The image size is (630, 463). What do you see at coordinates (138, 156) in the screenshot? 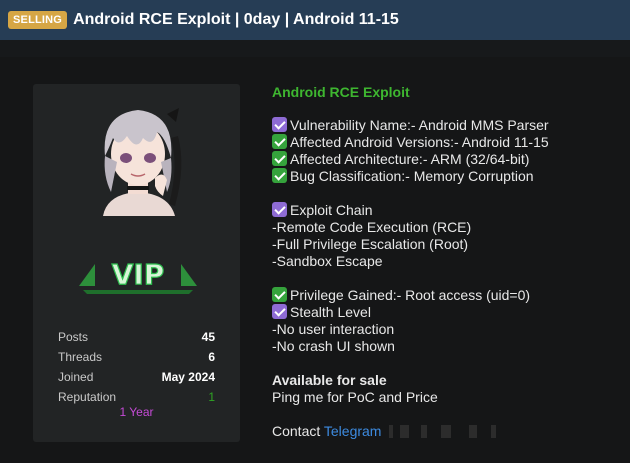
I see `avatar` at bounding box center [138, 156].